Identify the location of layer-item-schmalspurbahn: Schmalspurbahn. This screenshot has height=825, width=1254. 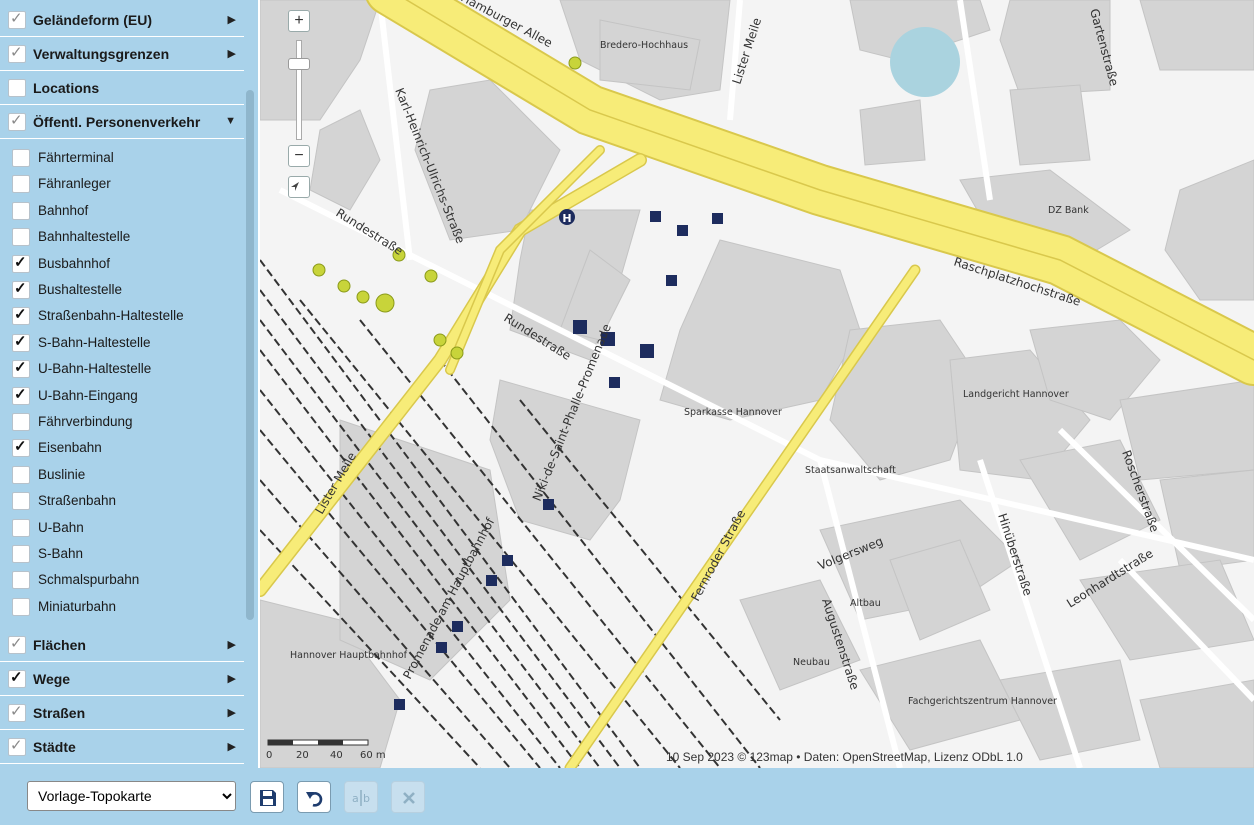
(122, 580).